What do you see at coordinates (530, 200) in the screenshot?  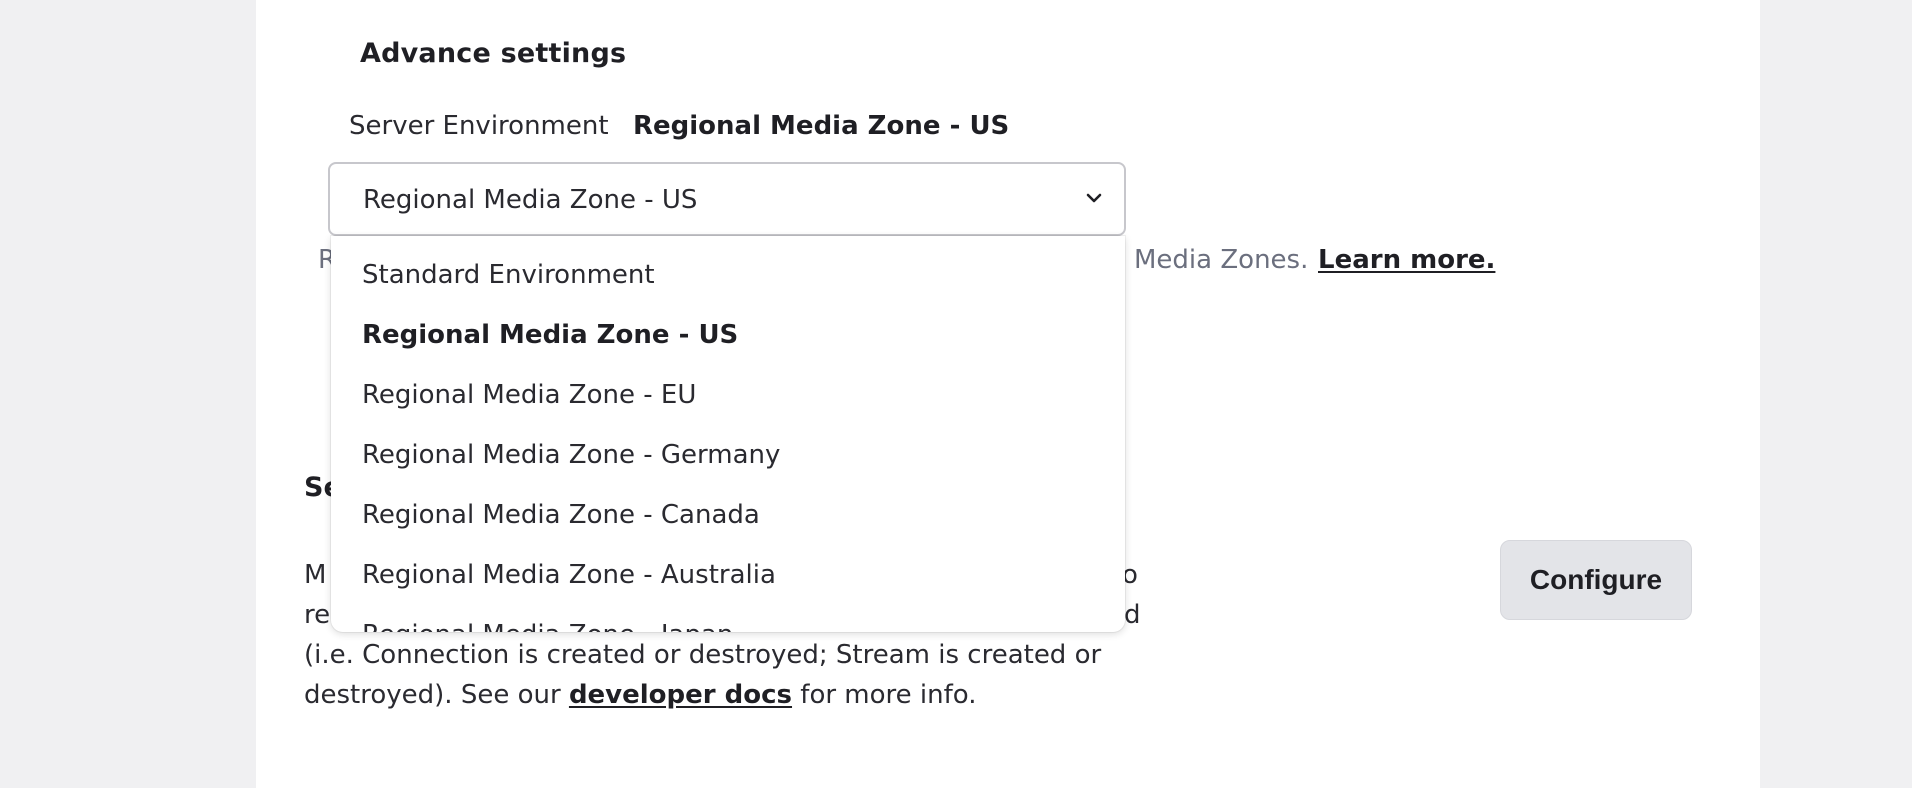 I see `select-current-value: Regional Media Zone - US` at bounding box center [530, 200].